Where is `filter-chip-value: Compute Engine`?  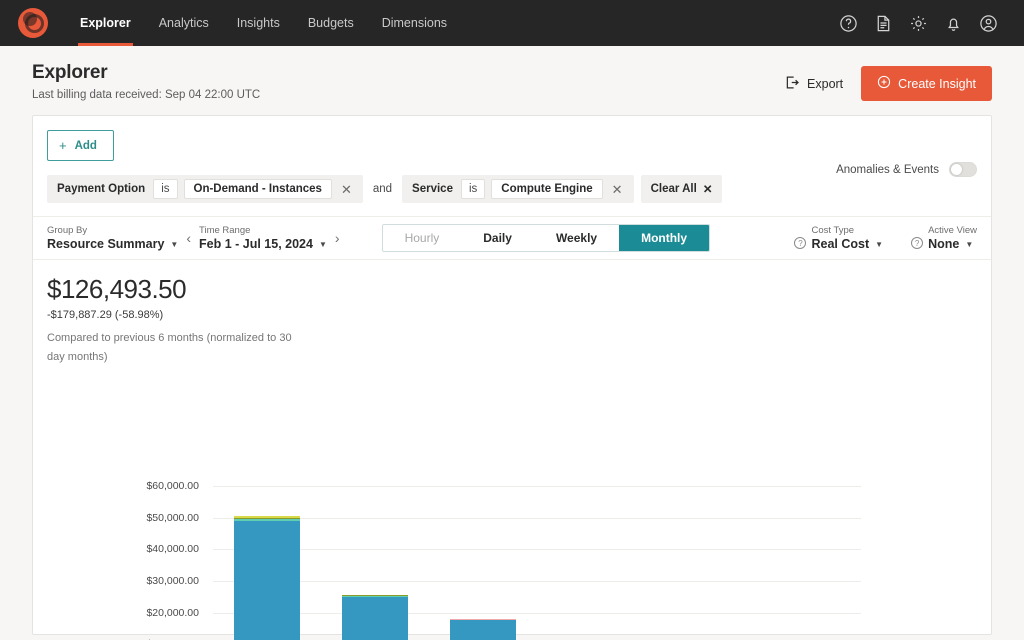 filter-chip-value: Compute Engine is located at coordinates (547, 189).